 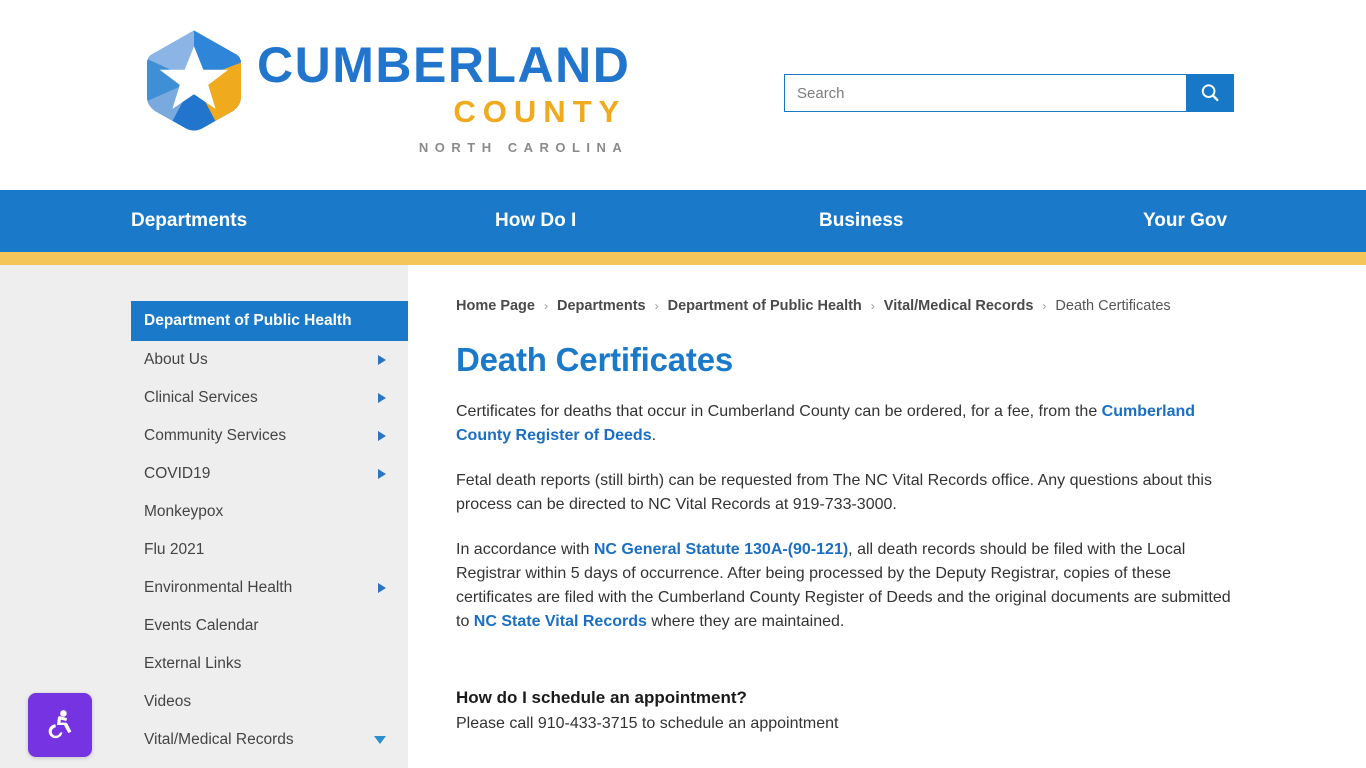 What do you see at coordinates (269, 550) in the screenshot?
I see `sidebar-item-flu-2021: Flu 2021` at bounding box center [269, 550].